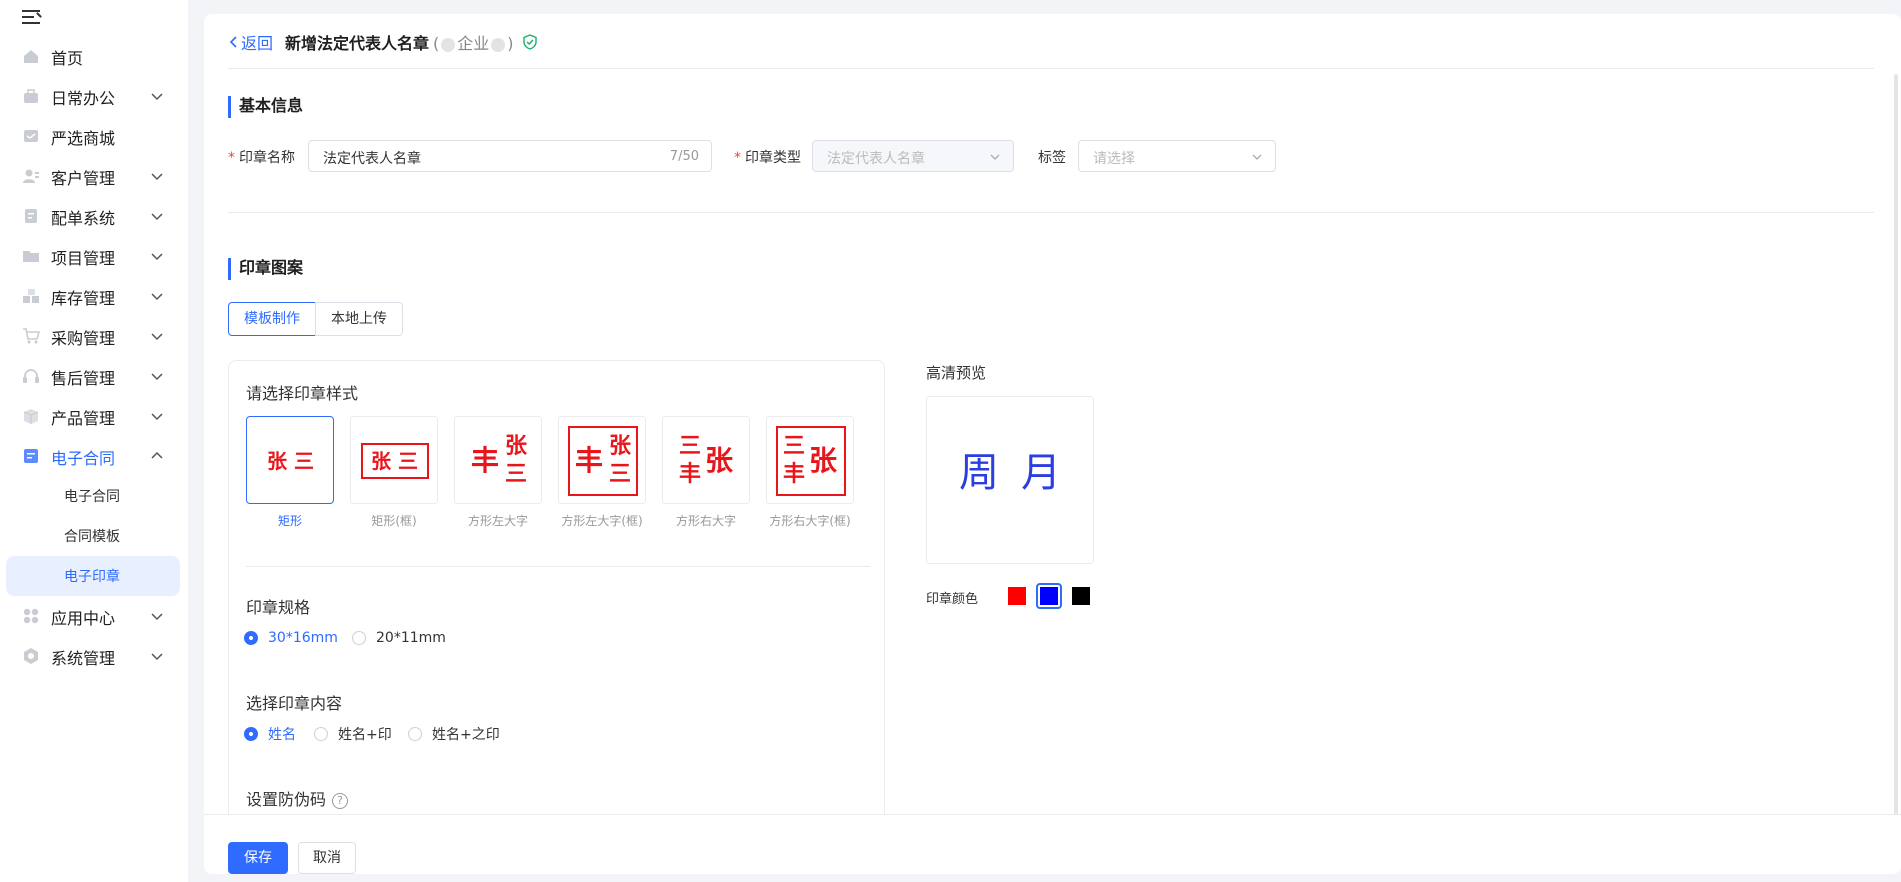  Describe the element at coordinates (602, 521) in the screenshot. I see `seal-style-label: 方形左大字(框)` at that location.